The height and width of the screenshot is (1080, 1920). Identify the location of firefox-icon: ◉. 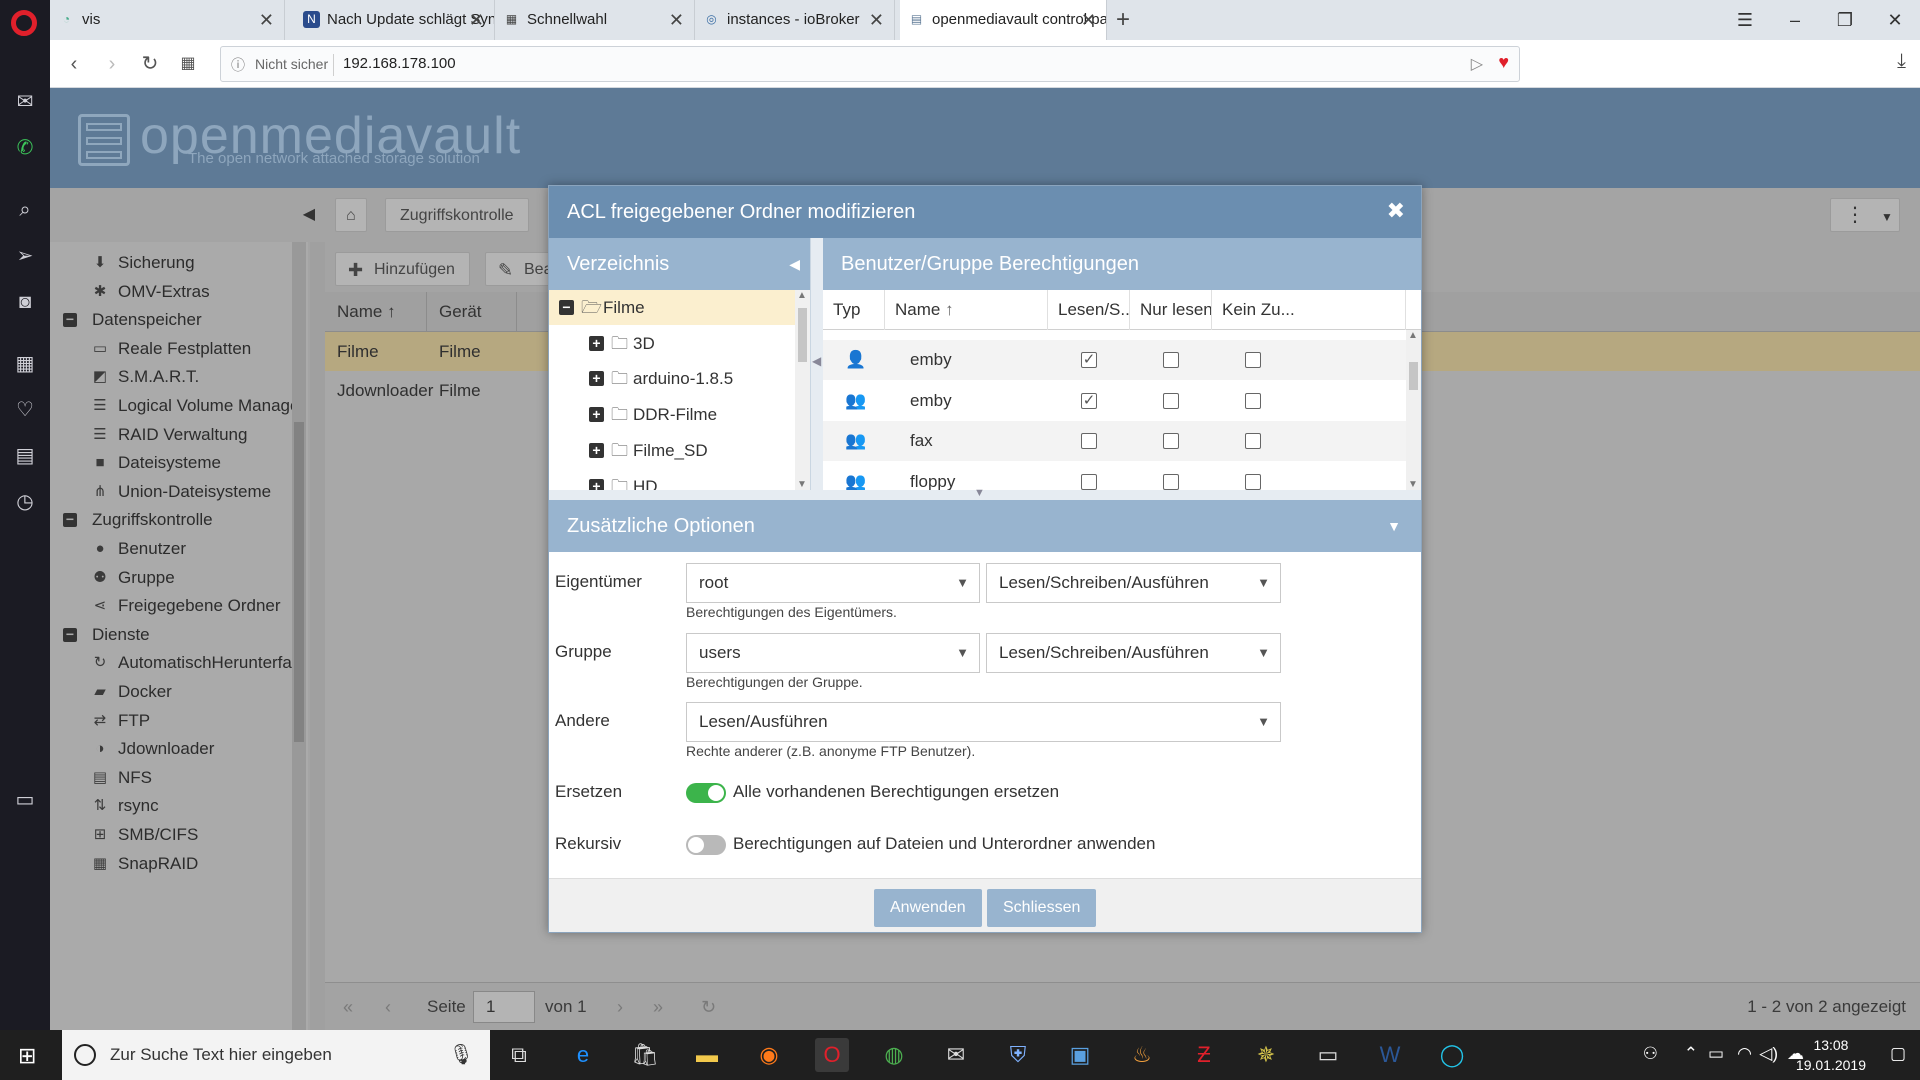
(769, 1055).